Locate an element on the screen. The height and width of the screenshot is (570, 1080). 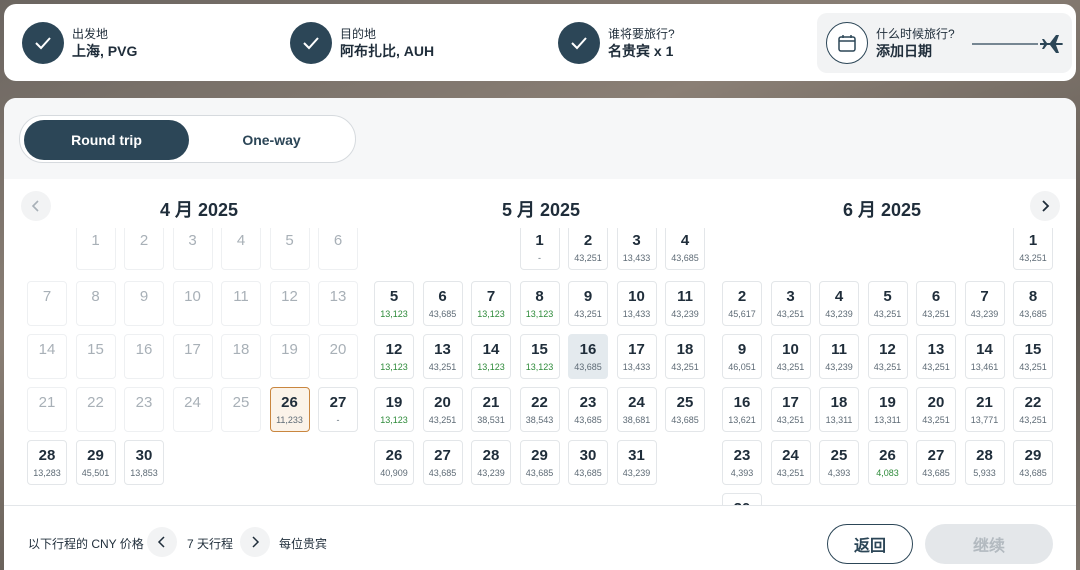
calendar-day-cell: 31 43,239 is located at coordinates (636, 462).